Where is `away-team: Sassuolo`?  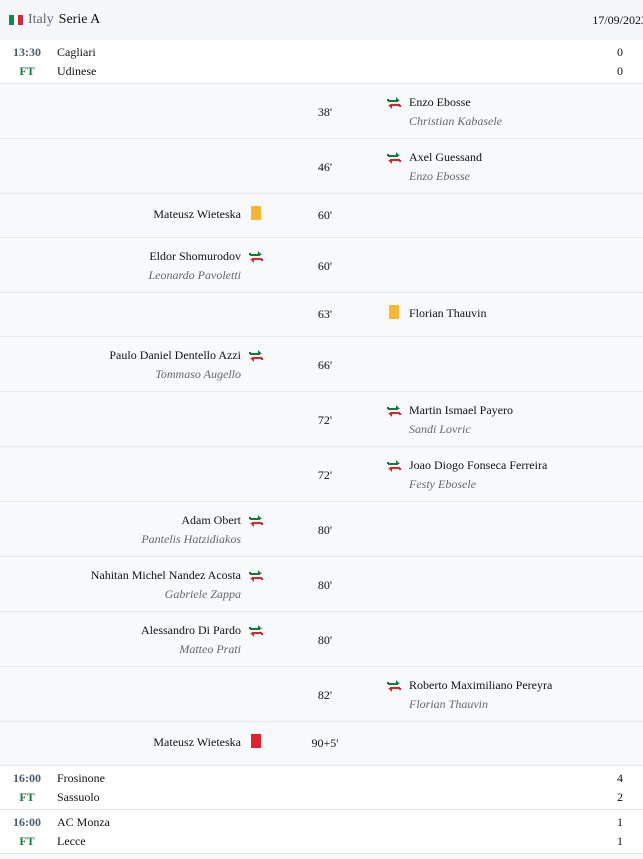 away-team: Sassuolo is located at coordinates (78, 797).